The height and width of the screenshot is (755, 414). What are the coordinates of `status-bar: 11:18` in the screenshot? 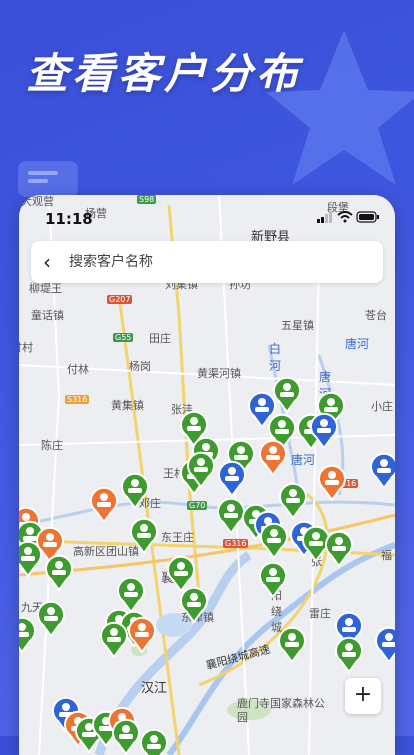 It's located at (207, 217).